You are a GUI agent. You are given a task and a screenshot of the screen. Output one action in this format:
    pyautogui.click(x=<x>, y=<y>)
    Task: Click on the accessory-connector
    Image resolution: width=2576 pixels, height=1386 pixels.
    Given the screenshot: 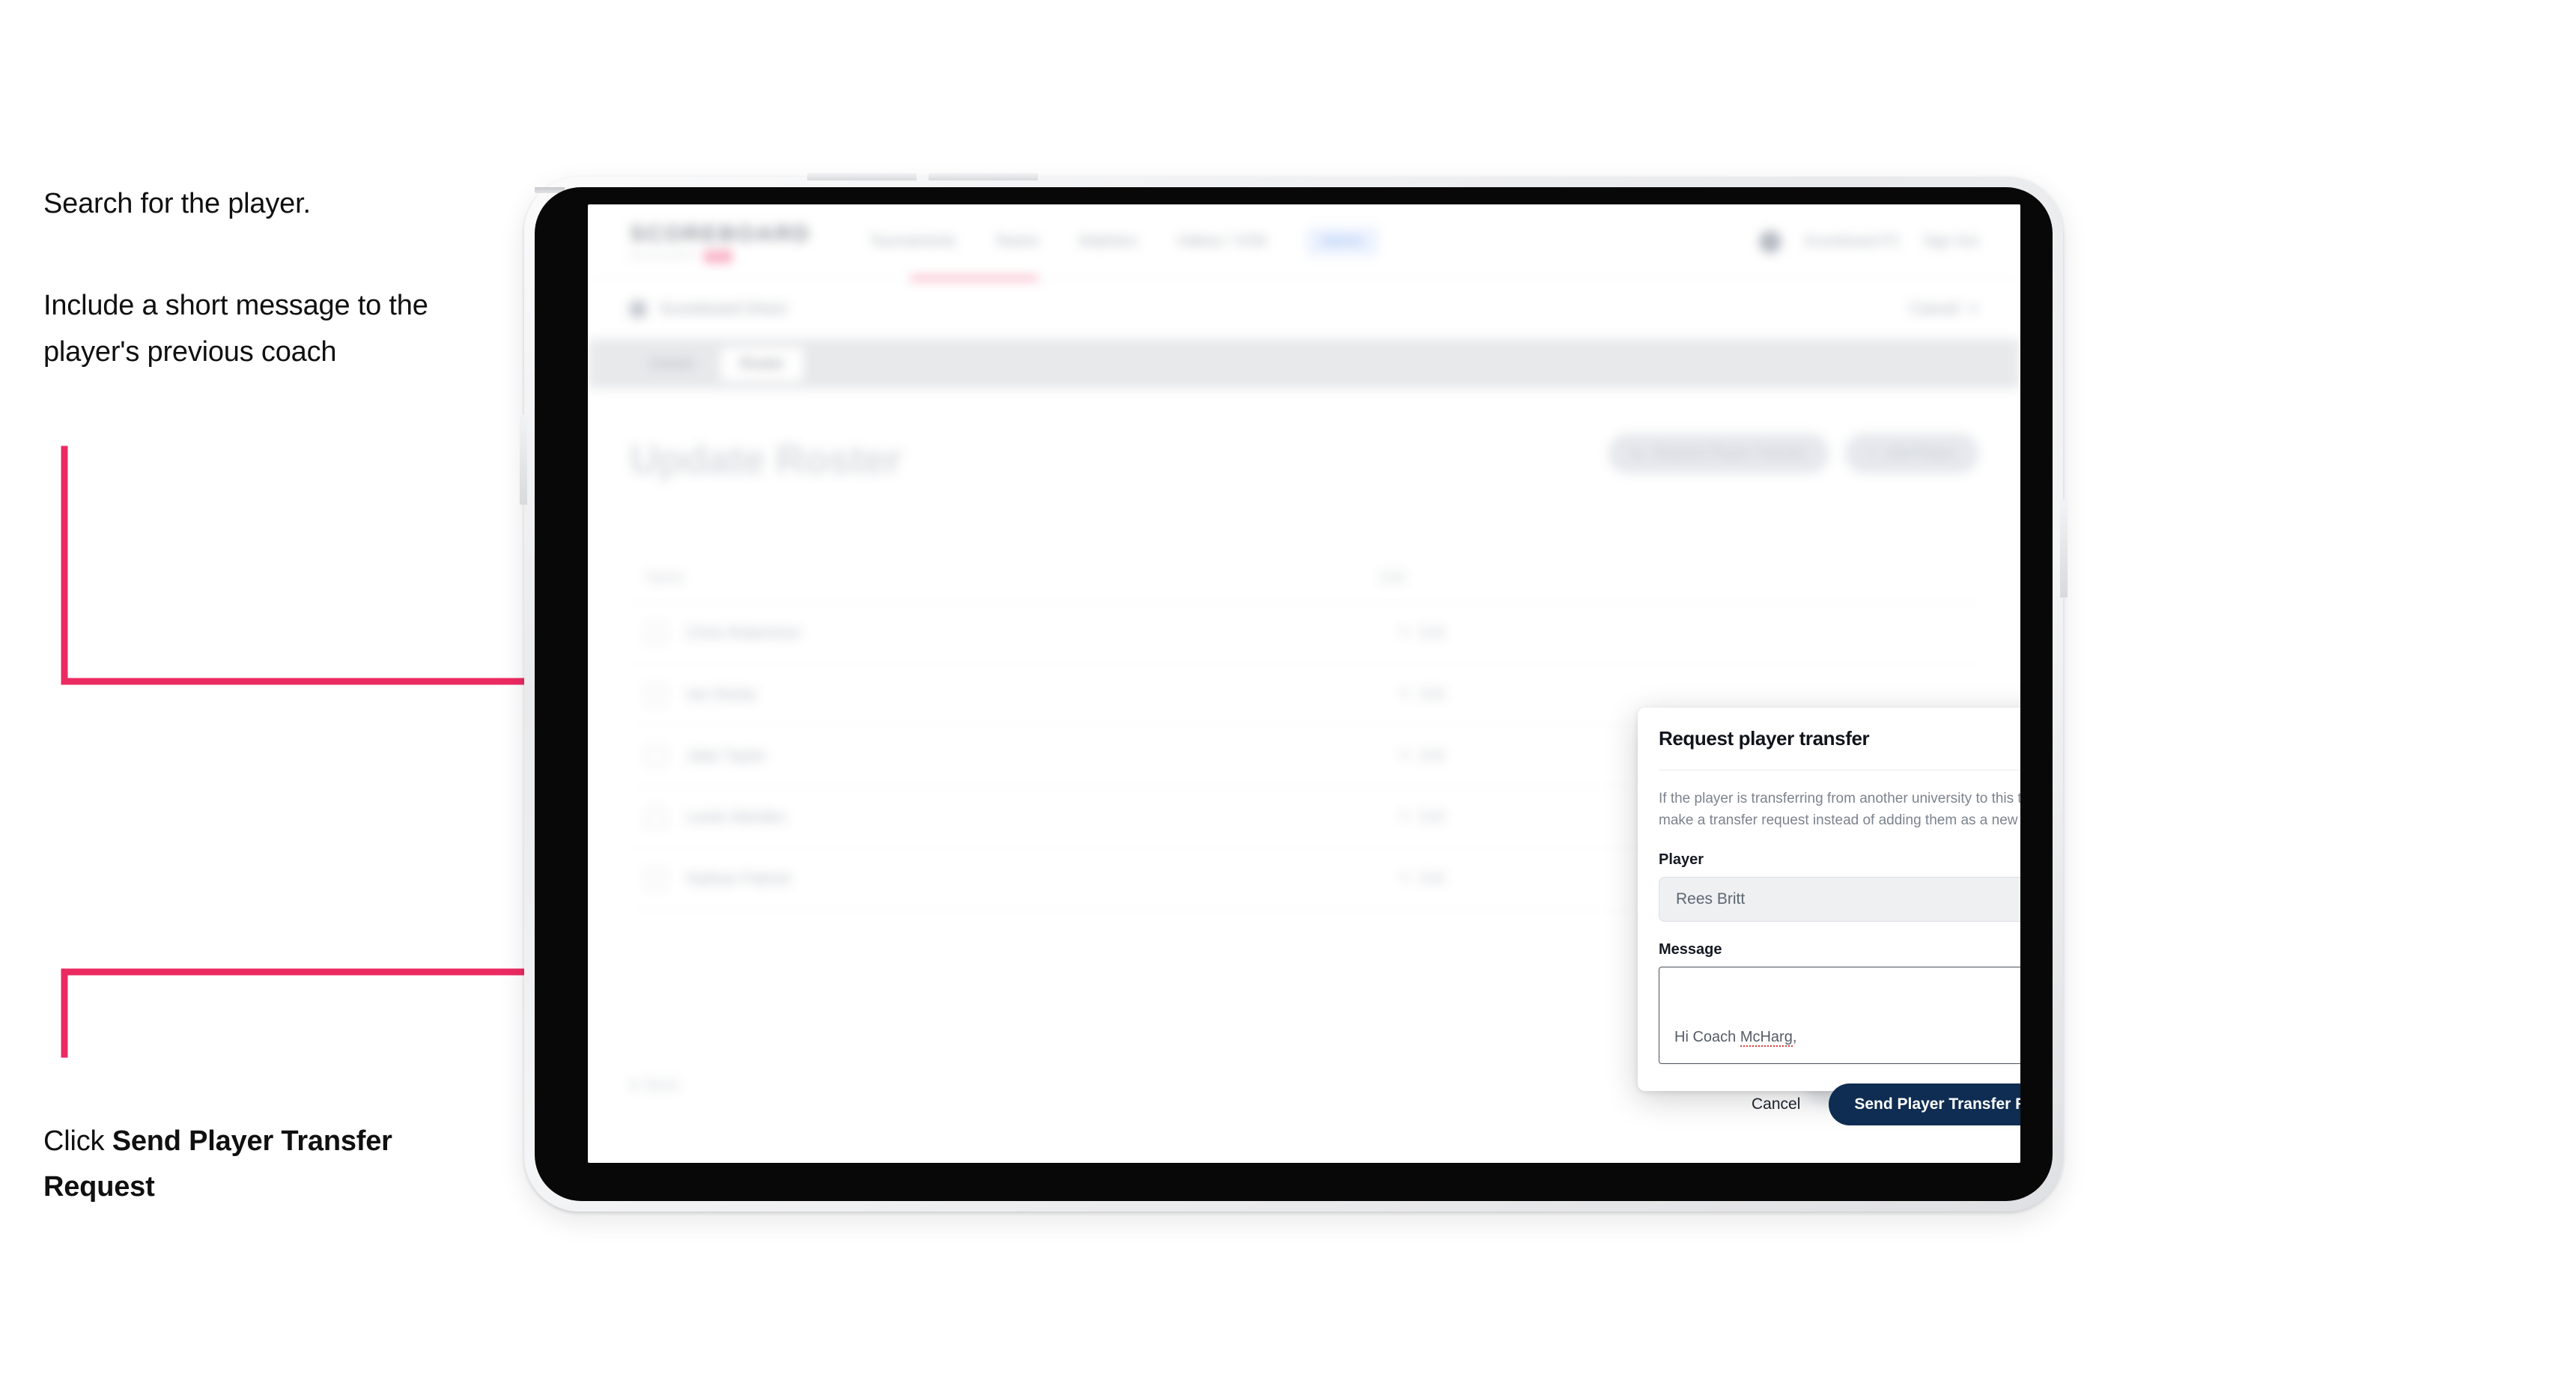 What is the action you would take?
    pyautogui.click(x=2064, y=549)
    